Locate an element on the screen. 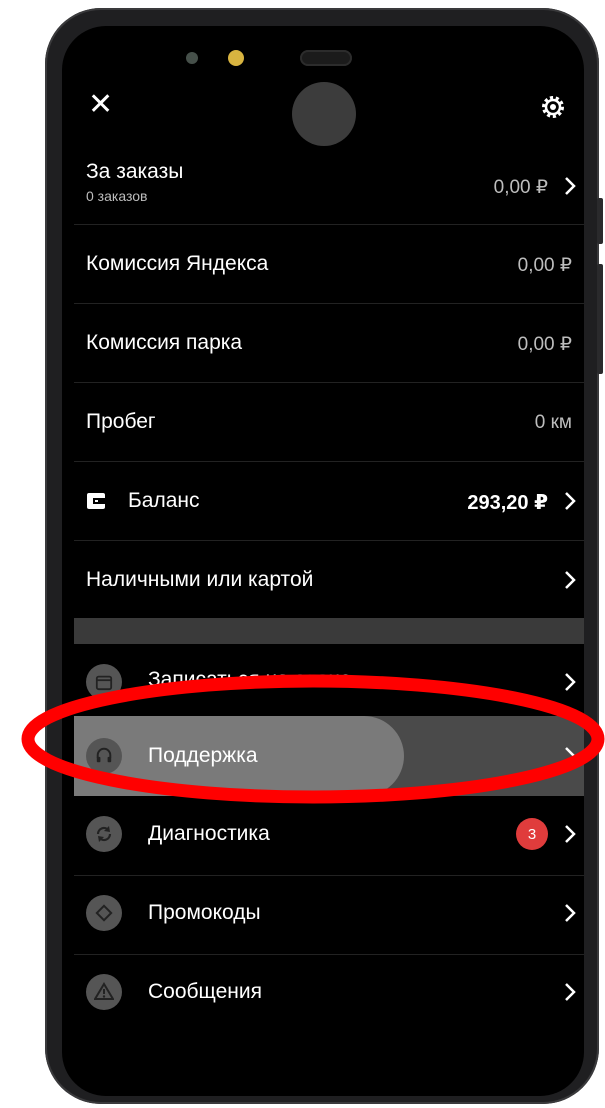 This screenshot has width=605, height=1108. menu-item-label: Сообщения is located at coordinates (205, 991).